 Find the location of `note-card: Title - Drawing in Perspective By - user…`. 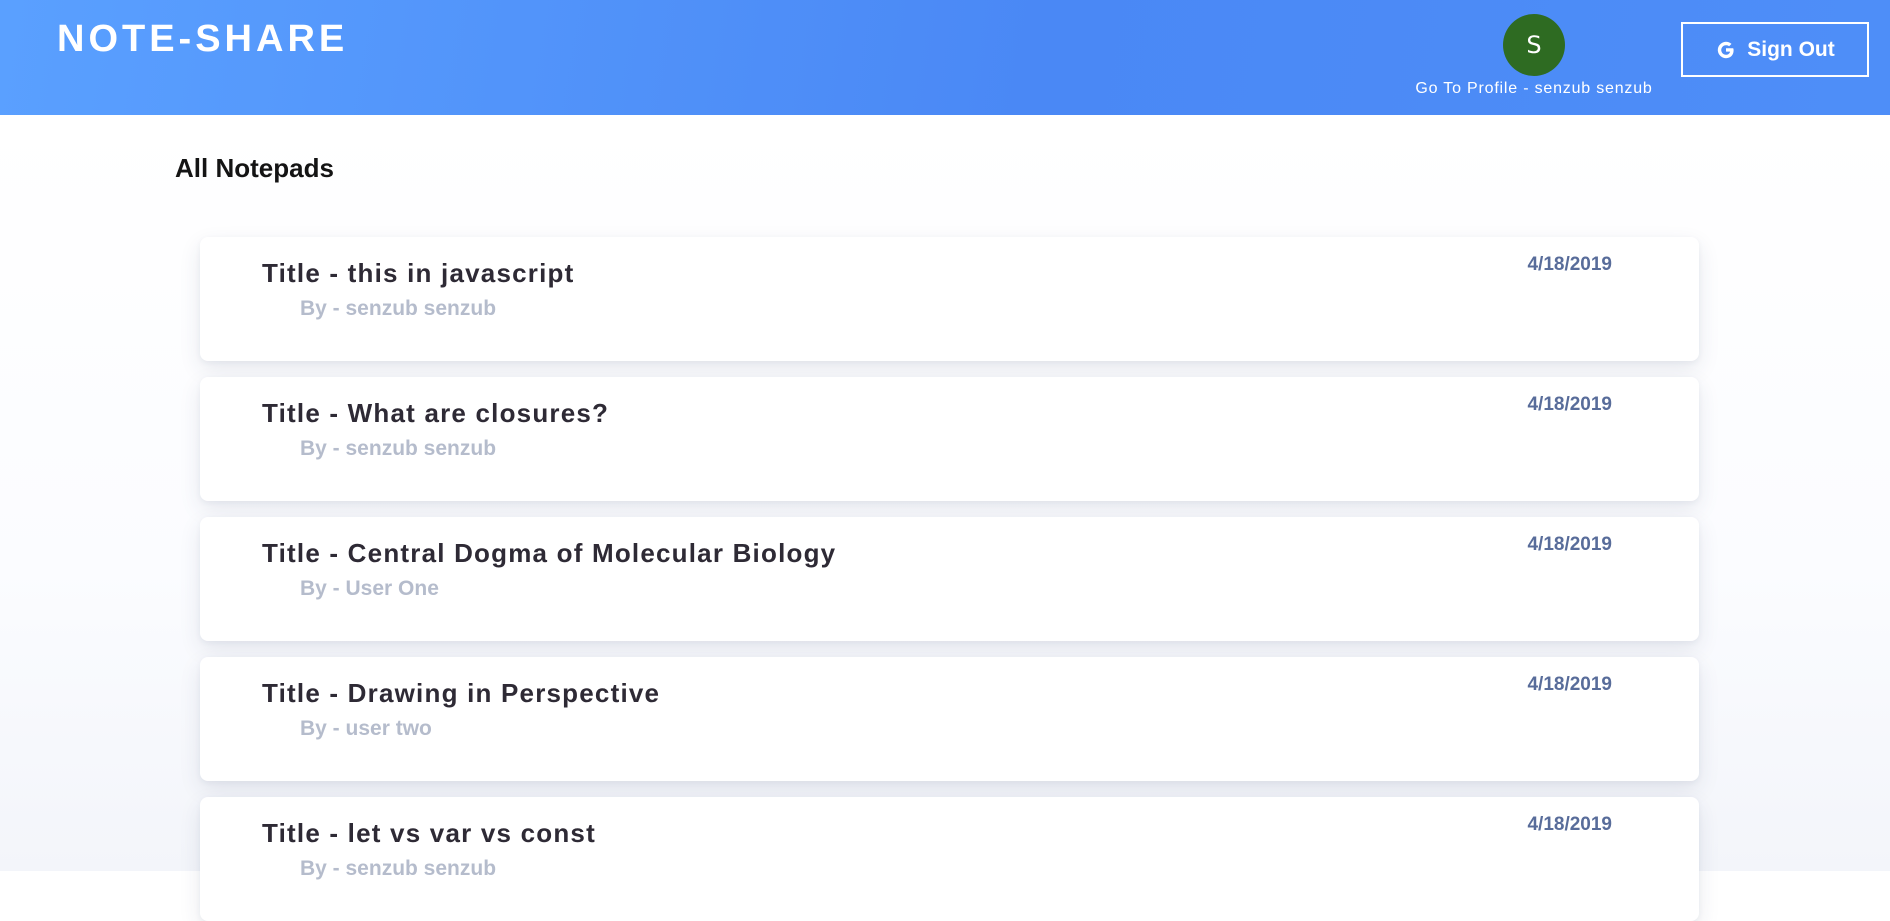

note-card: Title - Drawing in Perspective By - user… is located at coordinates (949, 719).